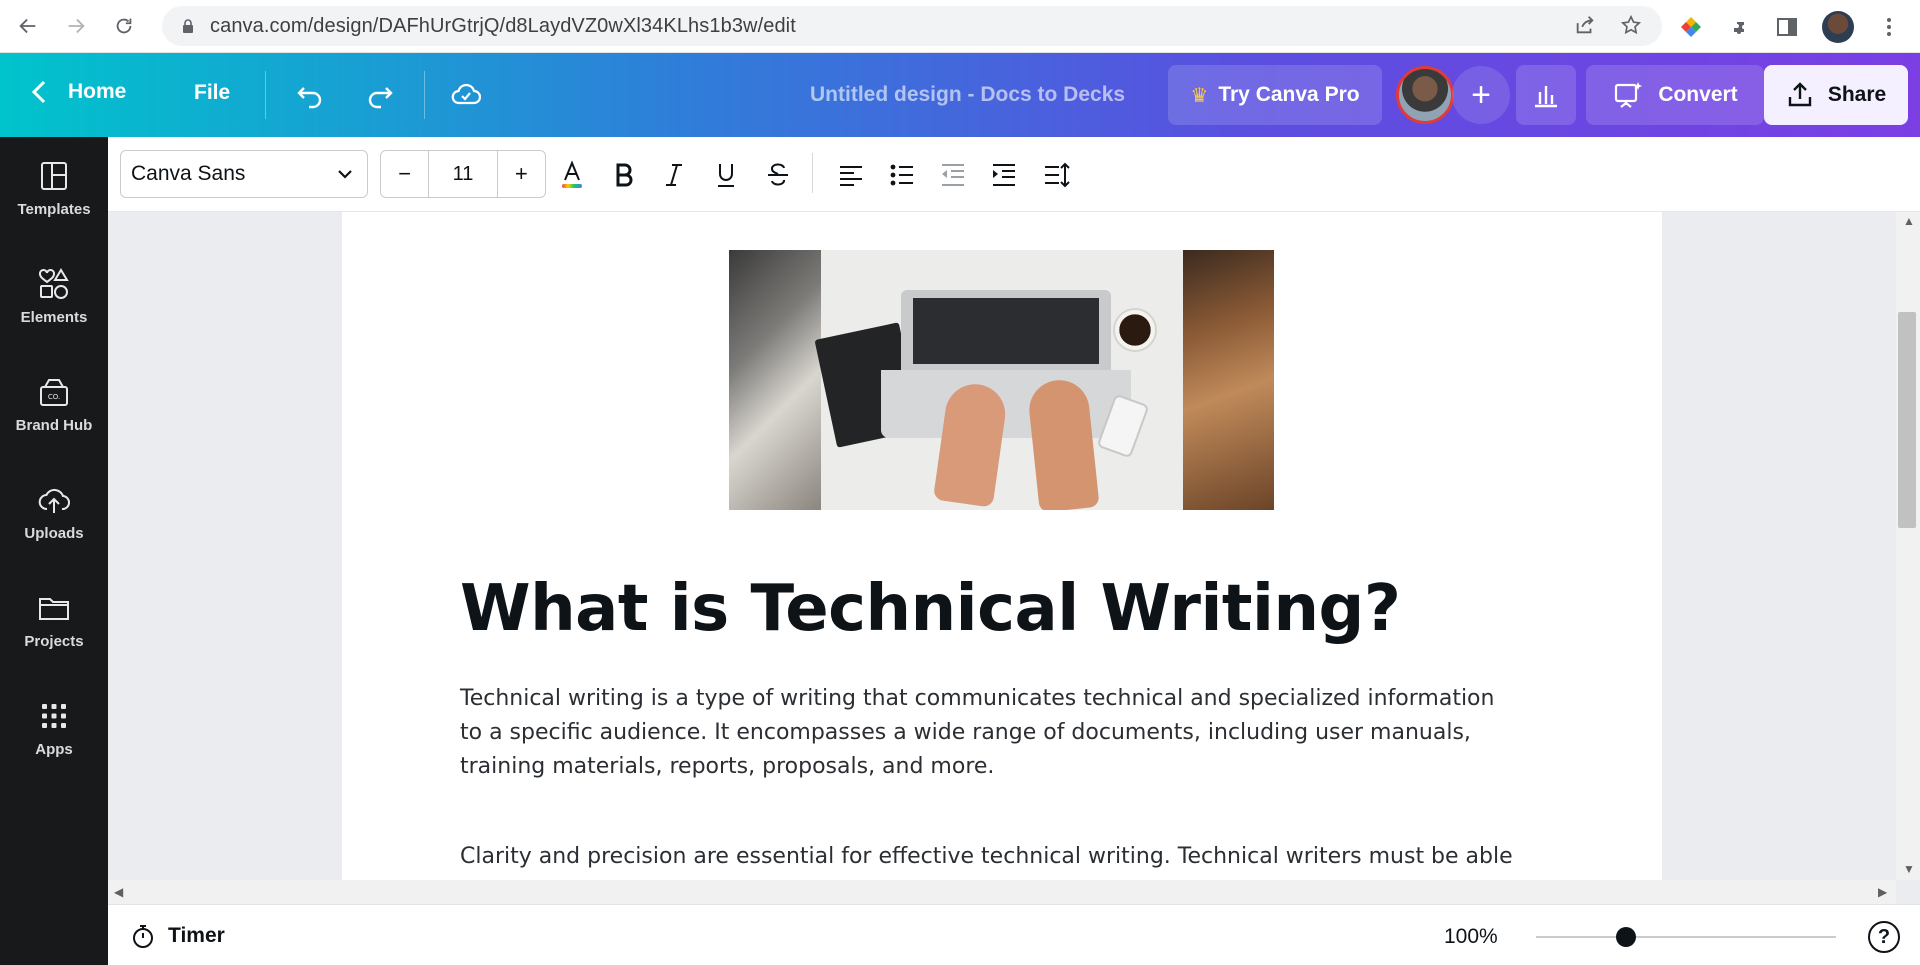 Image resolution: width=1920 pixels, height=965 pixels. What do you see at coordinates (1471, 937) in the screenshot?
I see `zoom-level: 100%` at bounding box center [1471, 937].